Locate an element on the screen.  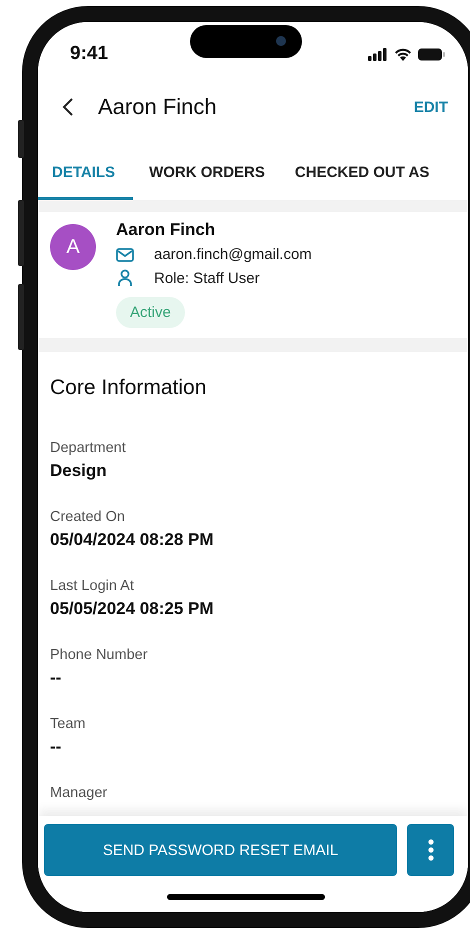
more-icon is located at coordinates (431, 850).